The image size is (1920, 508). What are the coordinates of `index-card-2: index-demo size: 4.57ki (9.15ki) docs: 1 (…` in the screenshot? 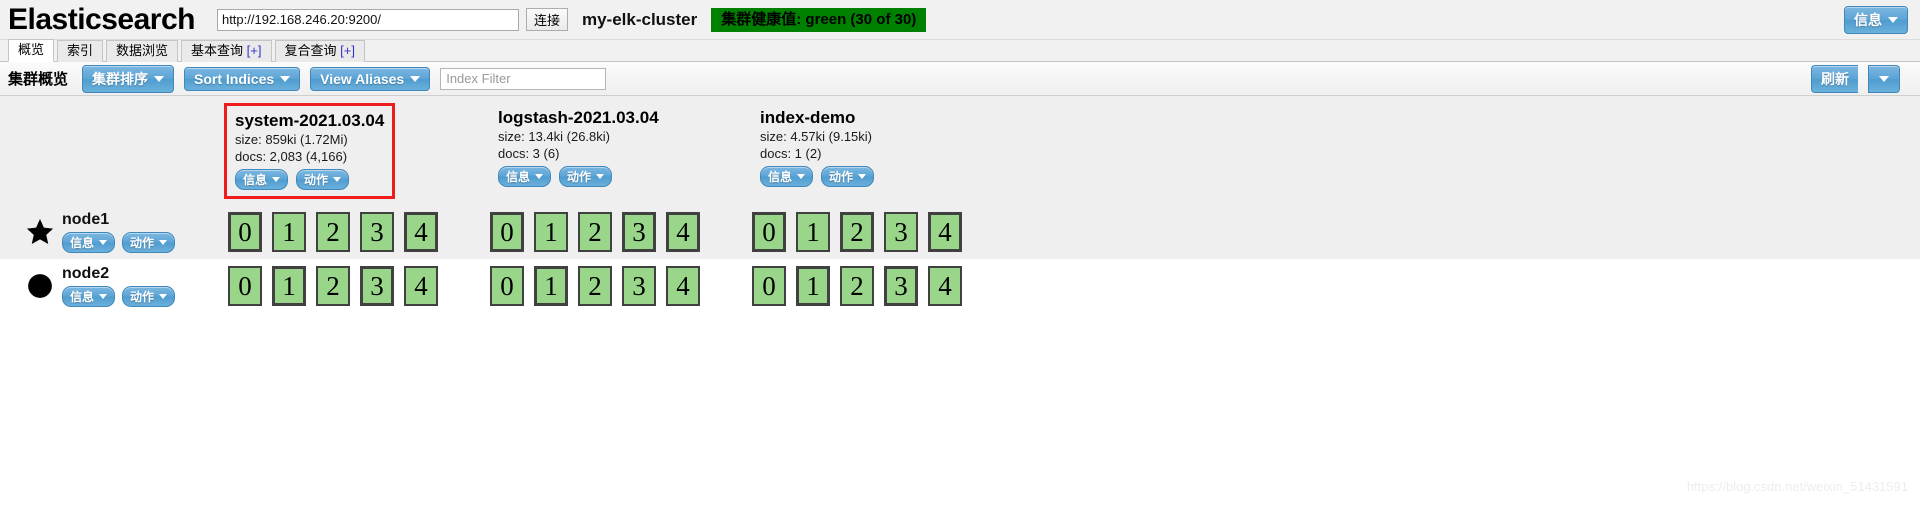 It's located at (883, 150).